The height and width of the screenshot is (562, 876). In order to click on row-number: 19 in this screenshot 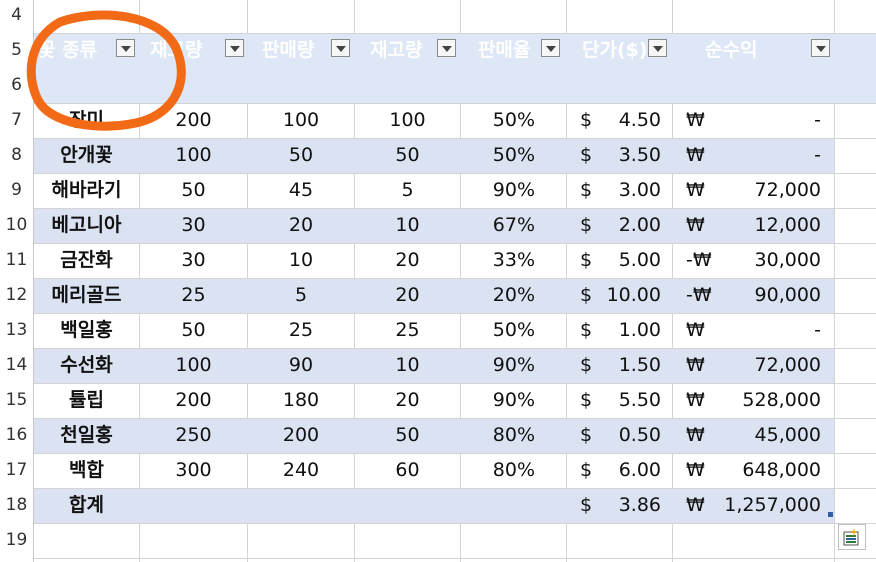, I will do `click(16, 540)`.